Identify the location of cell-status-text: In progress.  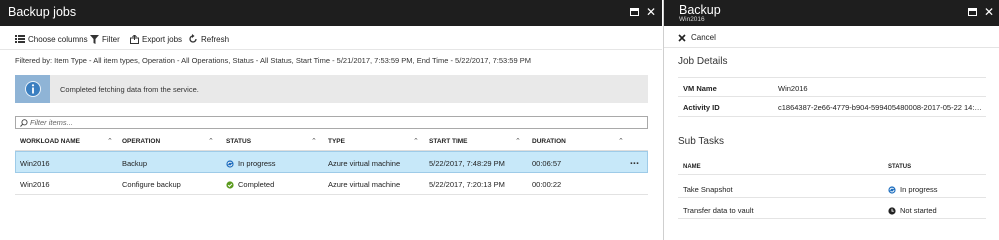
(257, 163).